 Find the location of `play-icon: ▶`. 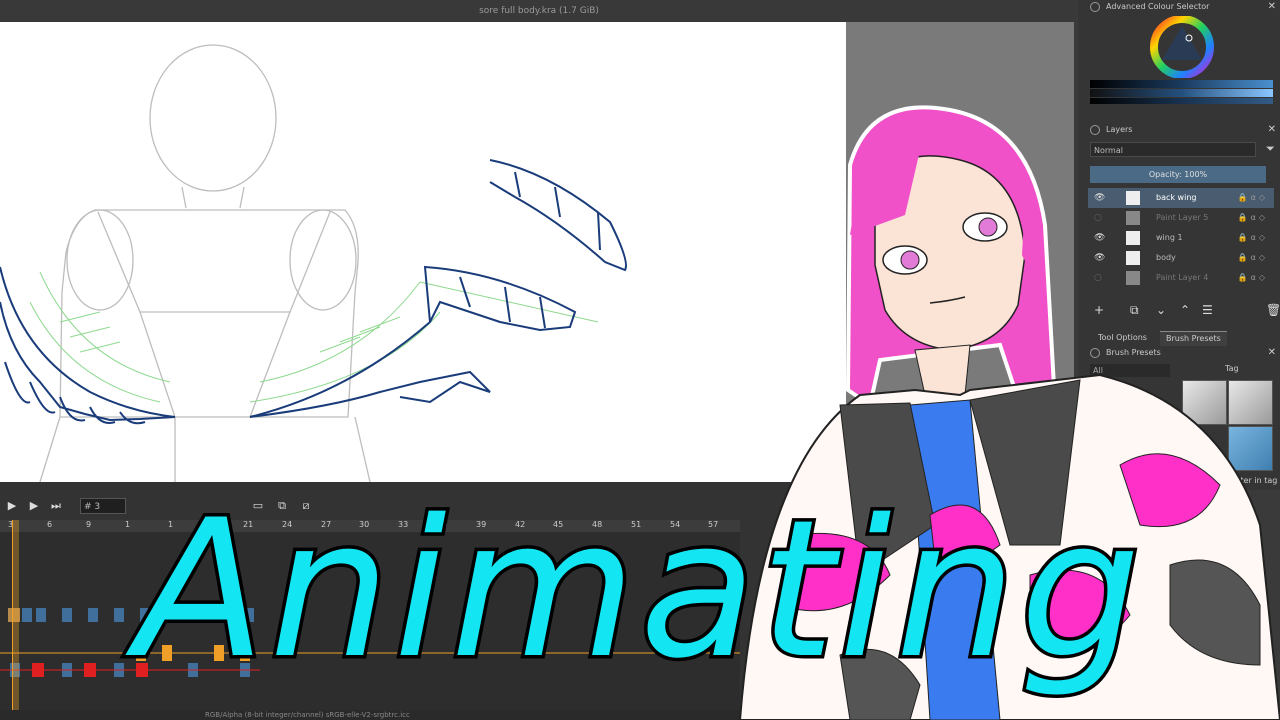

play-icon: ▶ is located at coordinates (12, 506).